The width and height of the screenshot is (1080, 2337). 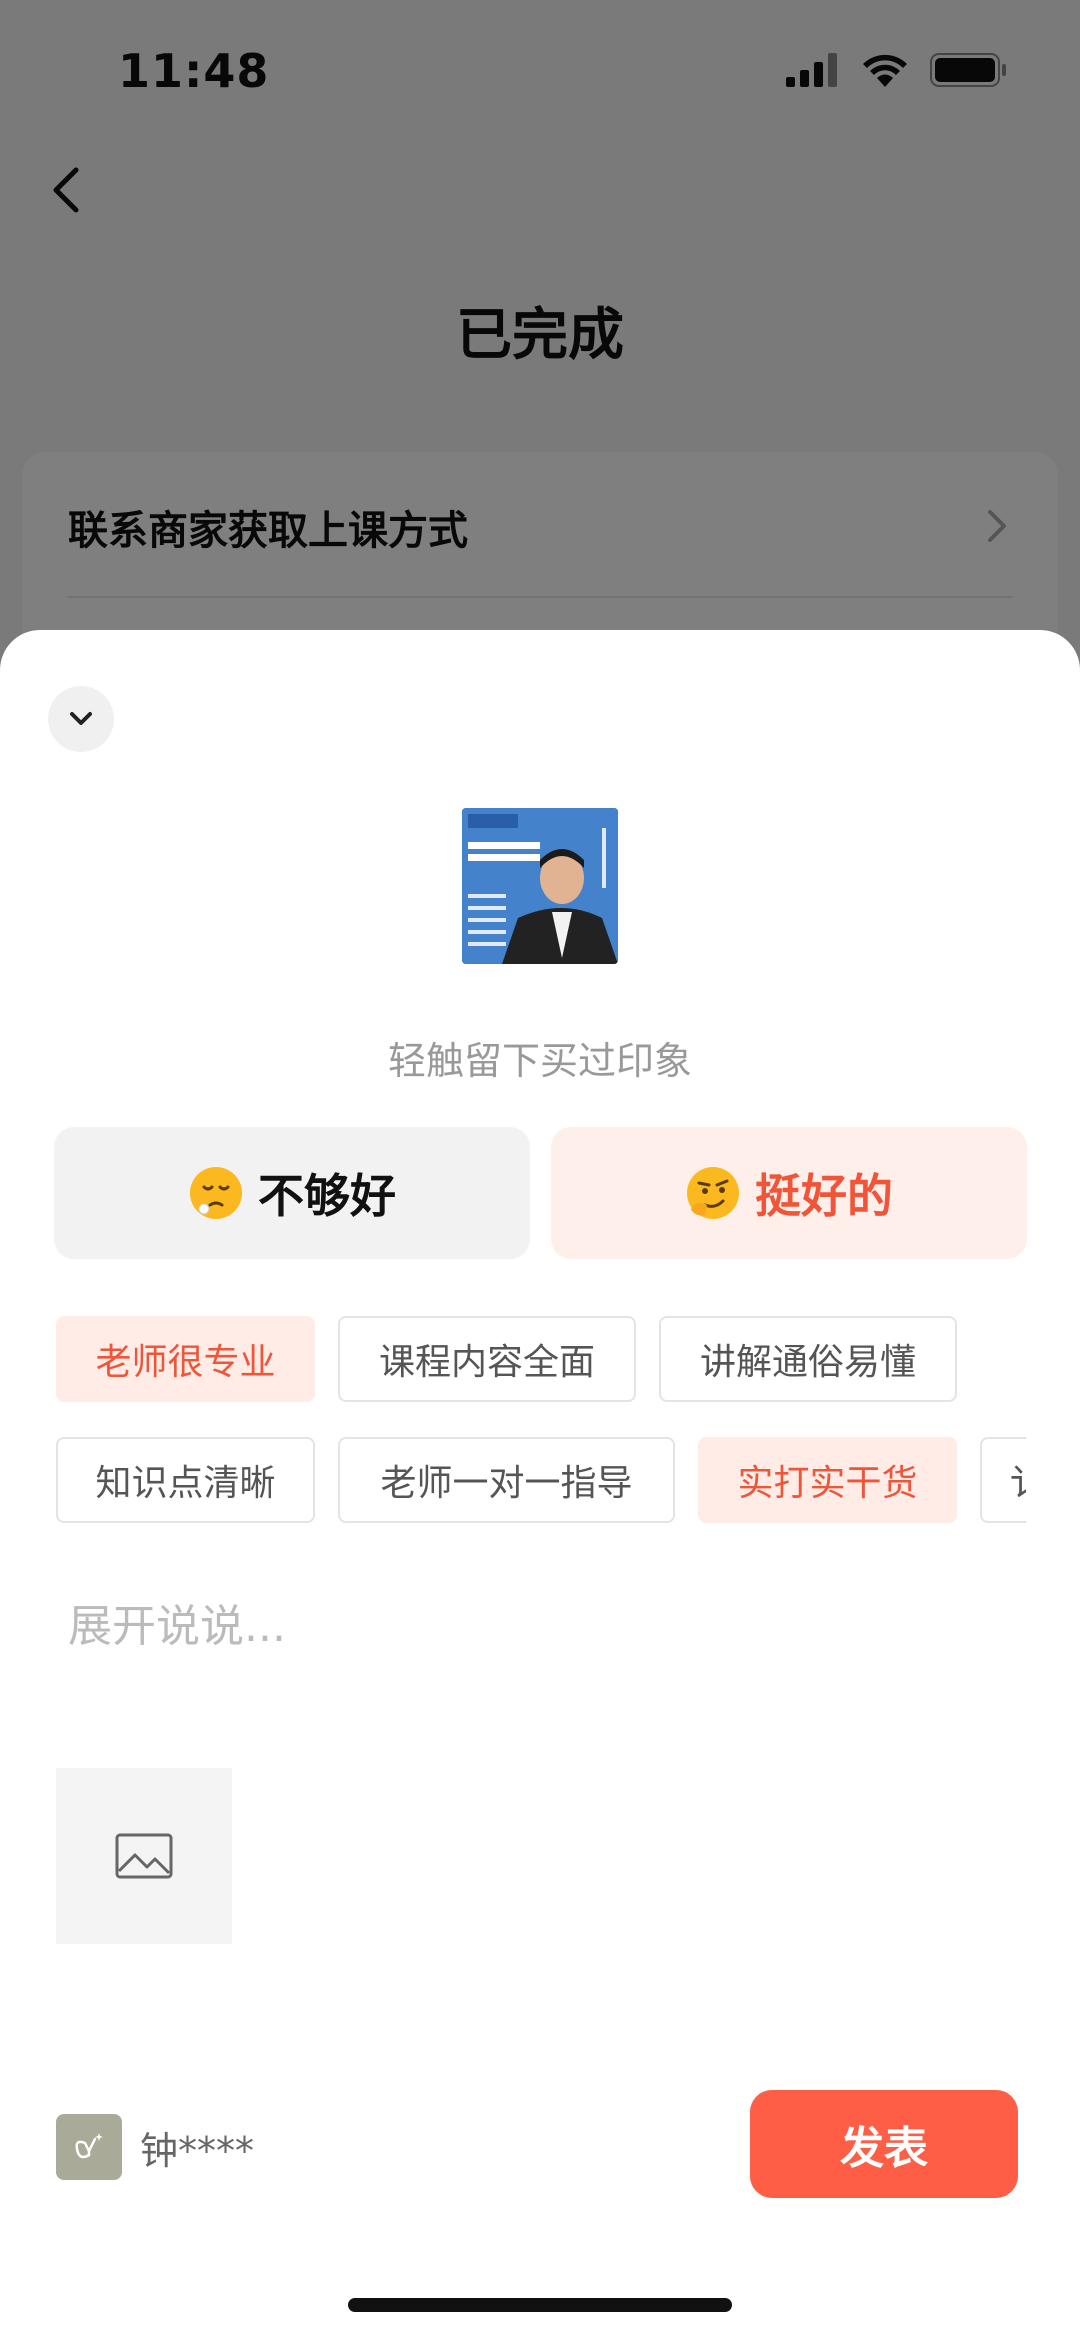 What do you see at coordinates (185, 1362) in the screenshot?
I see `tag-label: 老师很专业` at bounding box center [185, 1362].